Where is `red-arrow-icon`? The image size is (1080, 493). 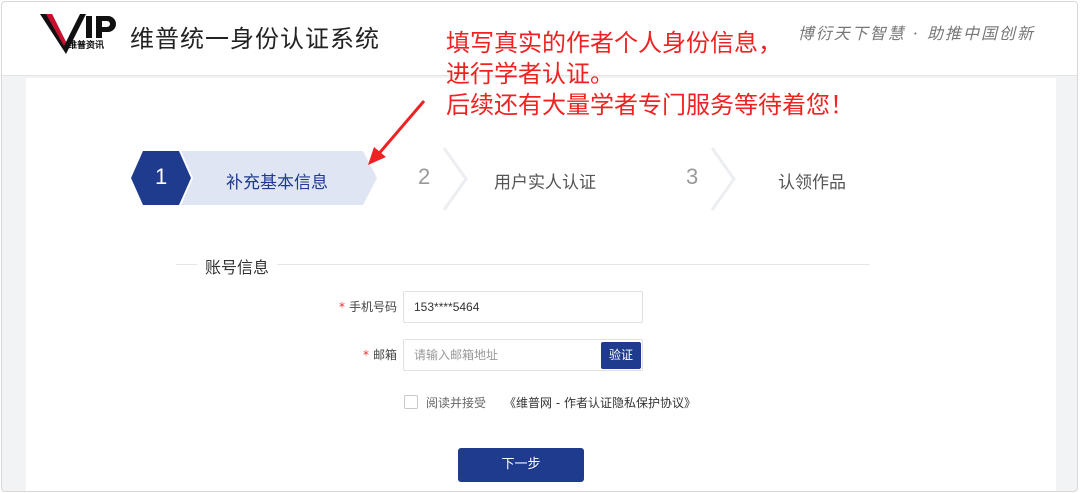
red-arrow-icon is located at coordinates (397, 132).